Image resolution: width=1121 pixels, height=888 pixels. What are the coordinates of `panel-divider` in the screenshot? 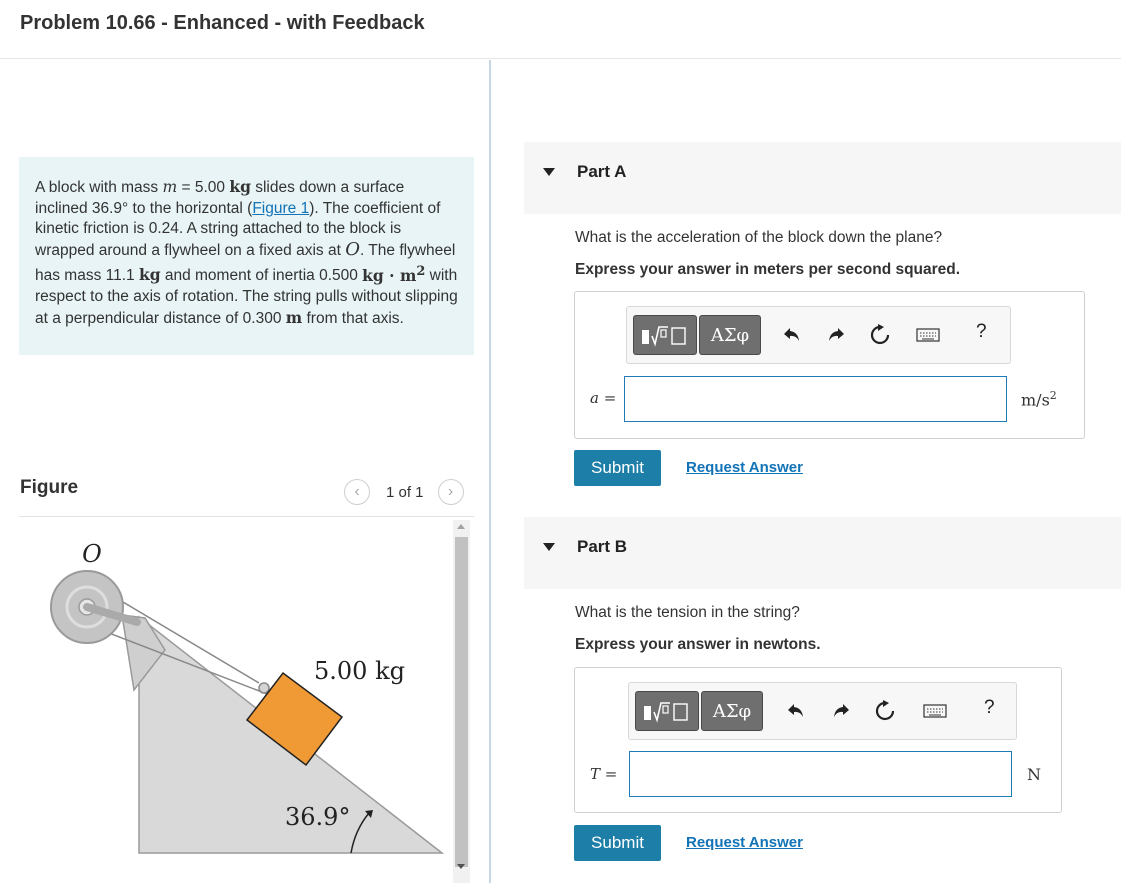 It's located at (490, 471).